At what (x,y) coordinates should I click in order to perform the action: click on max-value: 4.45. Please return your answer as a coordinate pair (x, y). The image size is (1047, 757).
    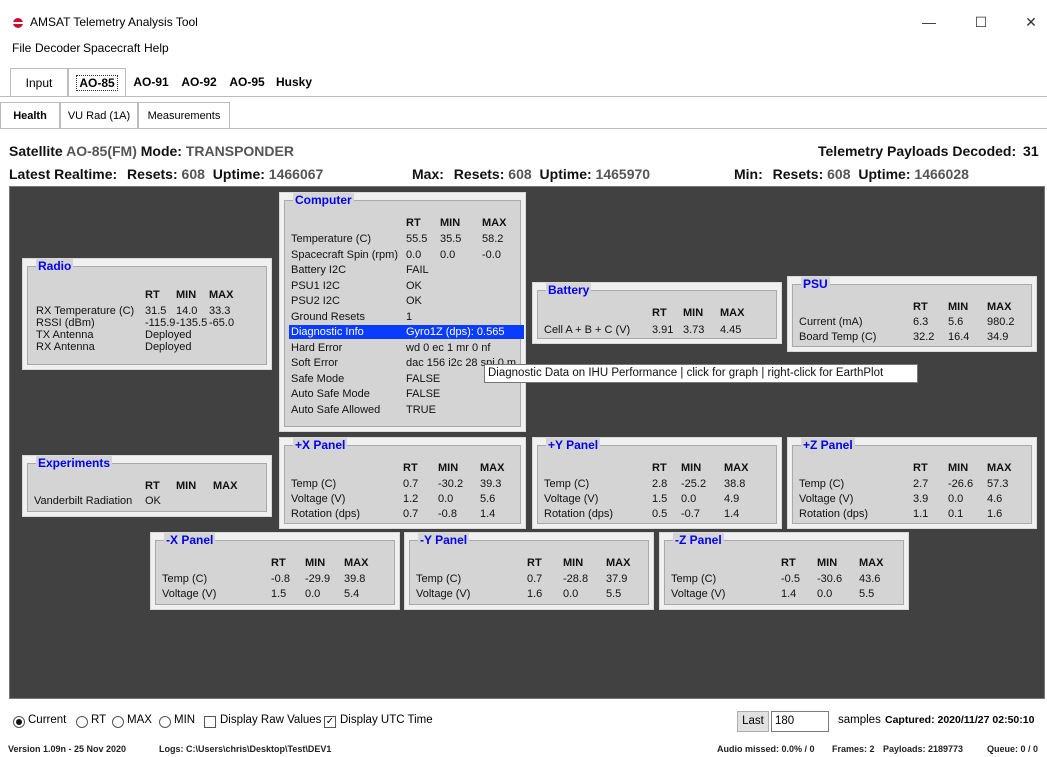
    Looking at the image, I should click on (730, 330).